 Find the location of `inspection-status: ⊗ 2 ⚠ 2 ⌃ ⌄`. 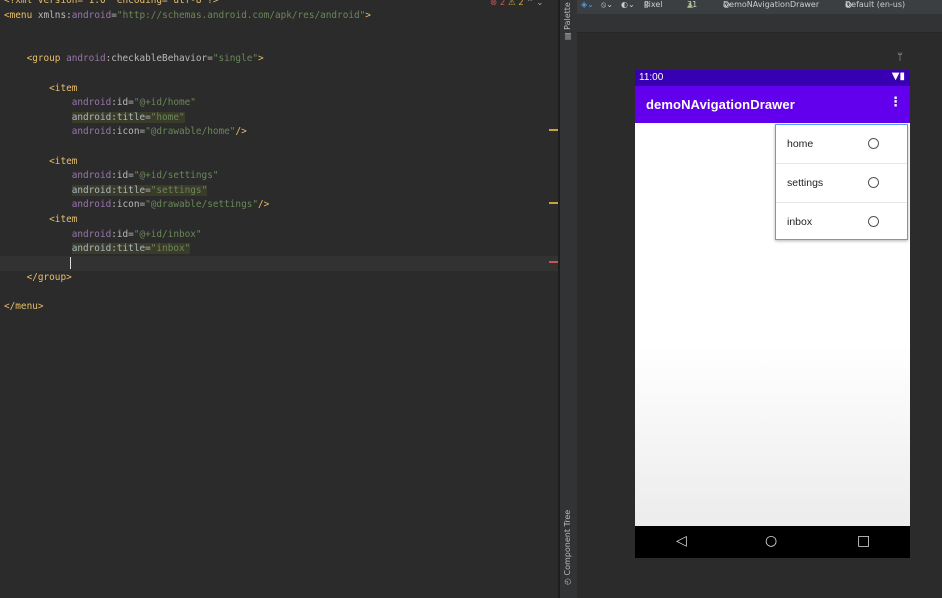

inspection-status: ⊗ 2 ⚠ 2 ⌃ ⌄ is located at coordinates (516, 4).